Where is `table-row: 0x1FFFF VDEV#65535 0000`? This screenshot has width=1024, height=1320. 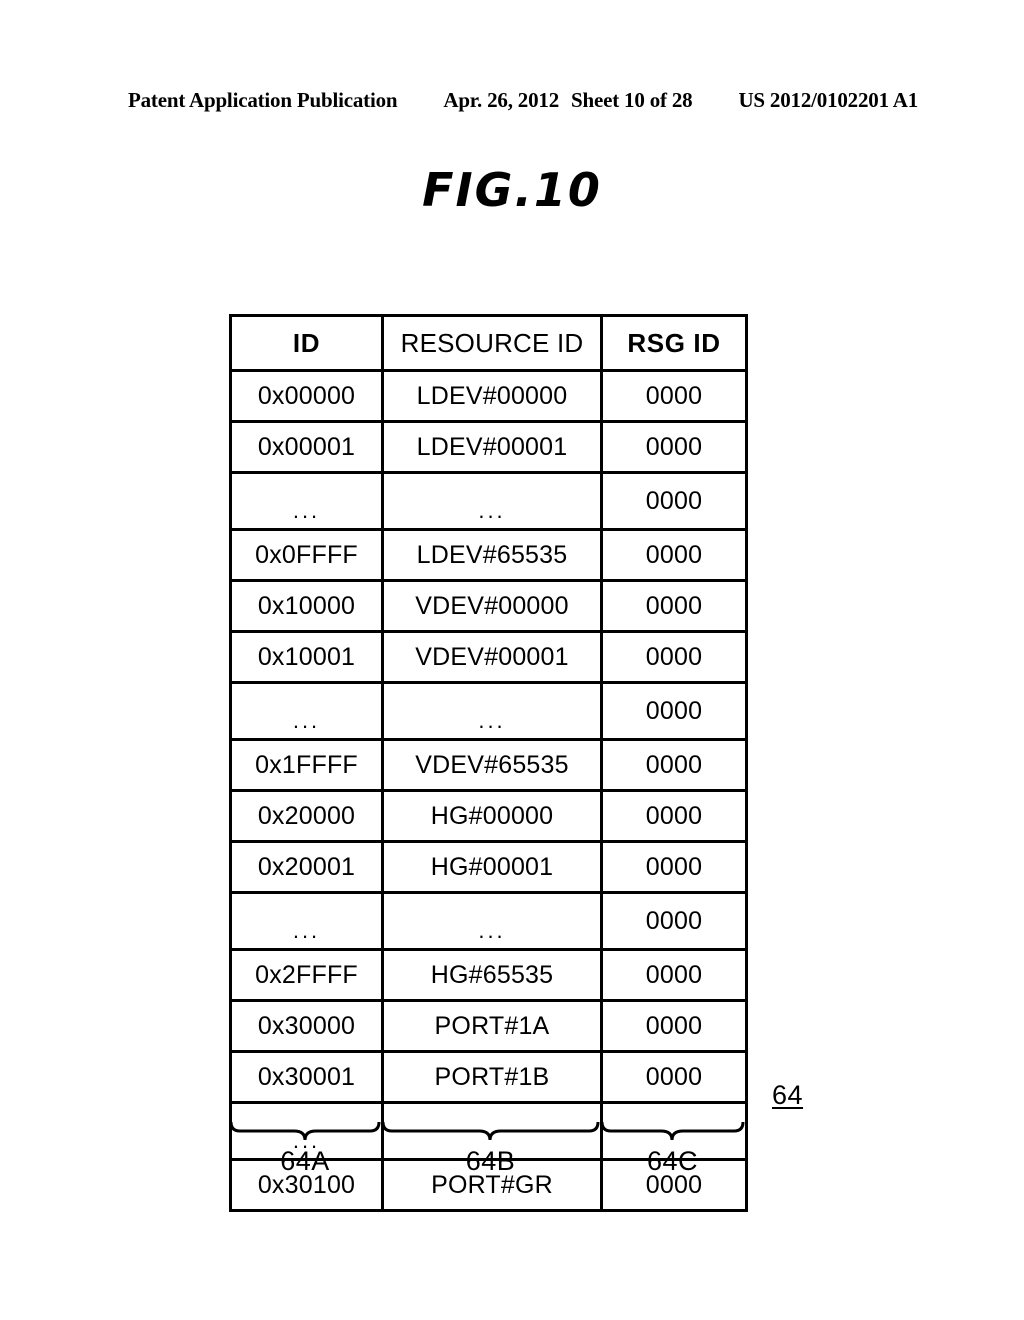
table-row: 0x1FFFF VDEV#65535 0000 is located at coordinates (488, 765).